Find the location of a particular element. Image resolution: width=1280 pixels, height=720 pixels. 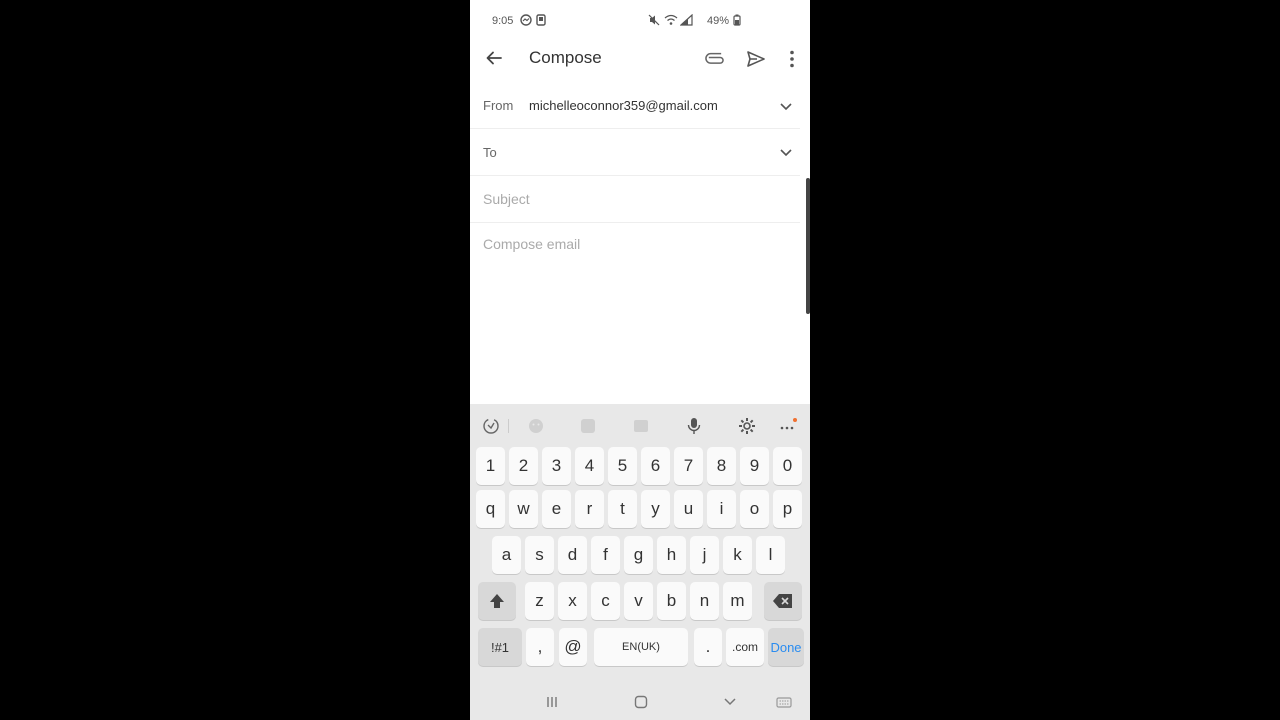

scrollbar is located at coordinates (808, 246).